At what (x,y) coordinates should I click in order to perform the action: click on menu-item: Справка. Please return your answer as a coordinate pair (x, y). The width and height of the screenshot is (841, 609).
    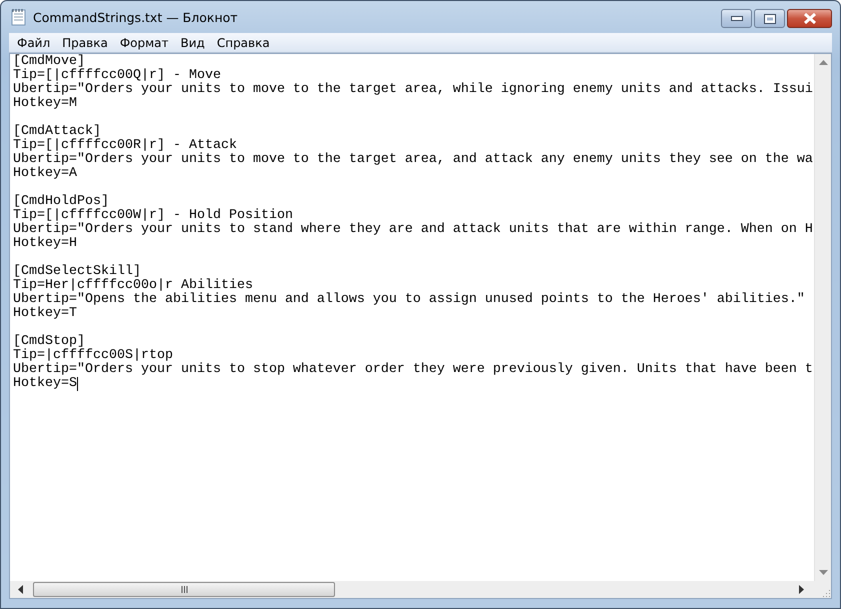
    Looking at the image, I should click on (243, 43).